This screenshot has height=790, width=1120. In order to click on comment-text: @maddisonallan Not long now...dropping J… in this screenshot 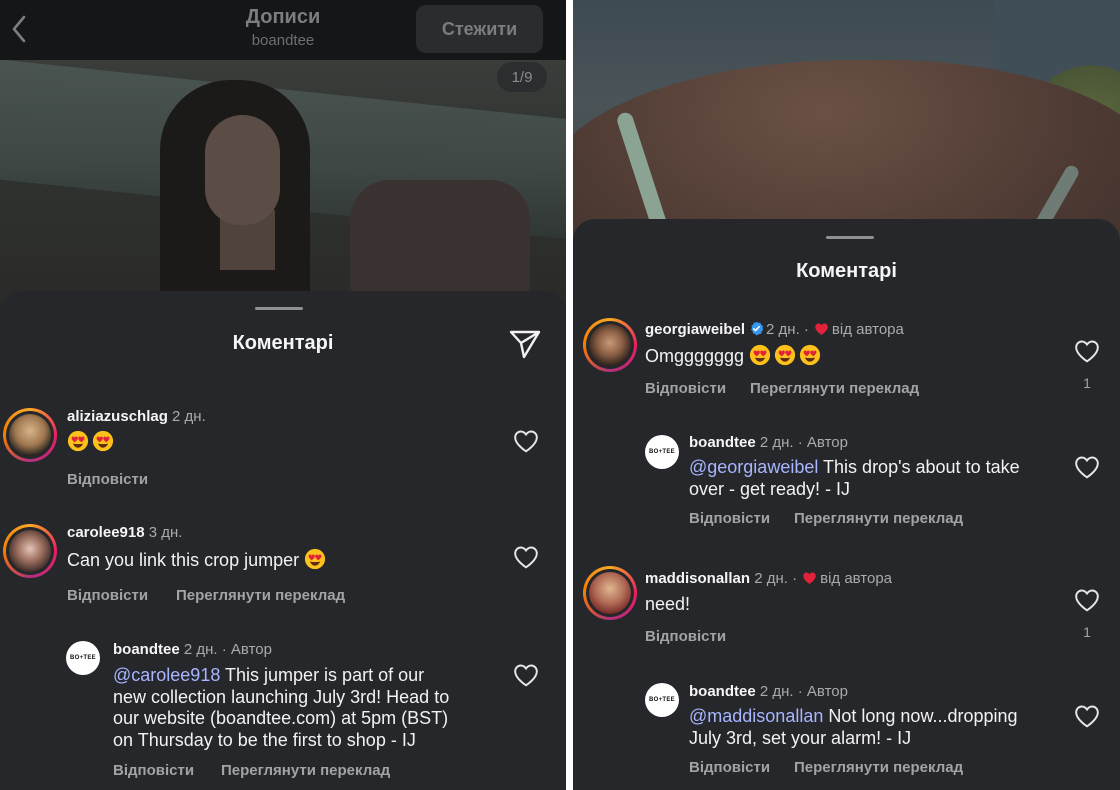, I will do `click(853, 727)`.